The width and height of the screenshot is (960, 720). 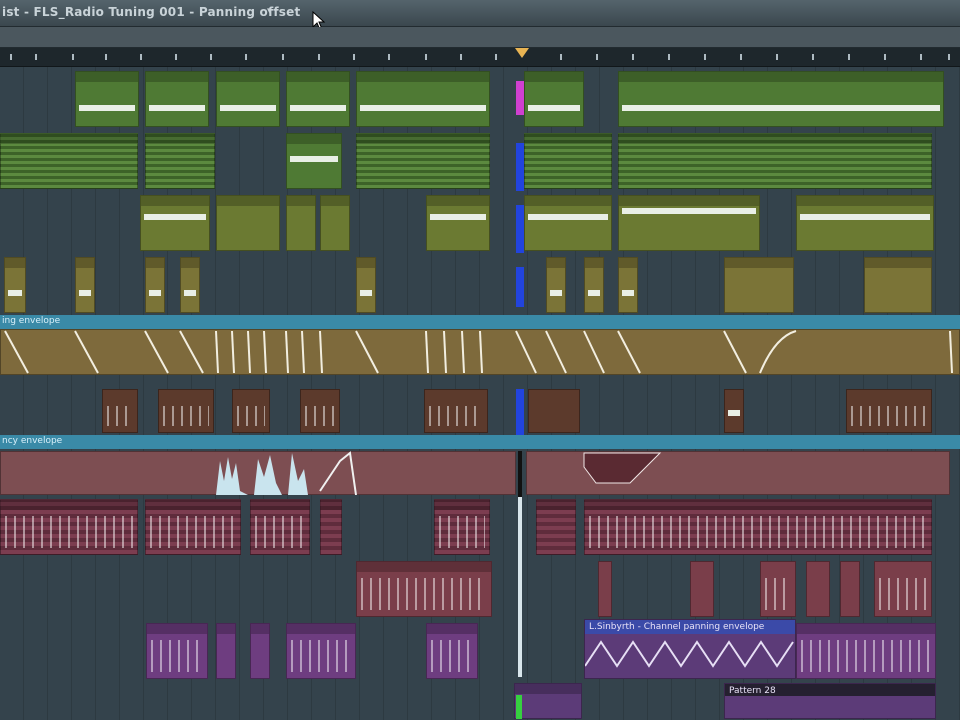 What do you see at coordinates (480, 322) in the screenshot?
I see `automation-lane-header: ing envelope` at bounding box center [480, 322].